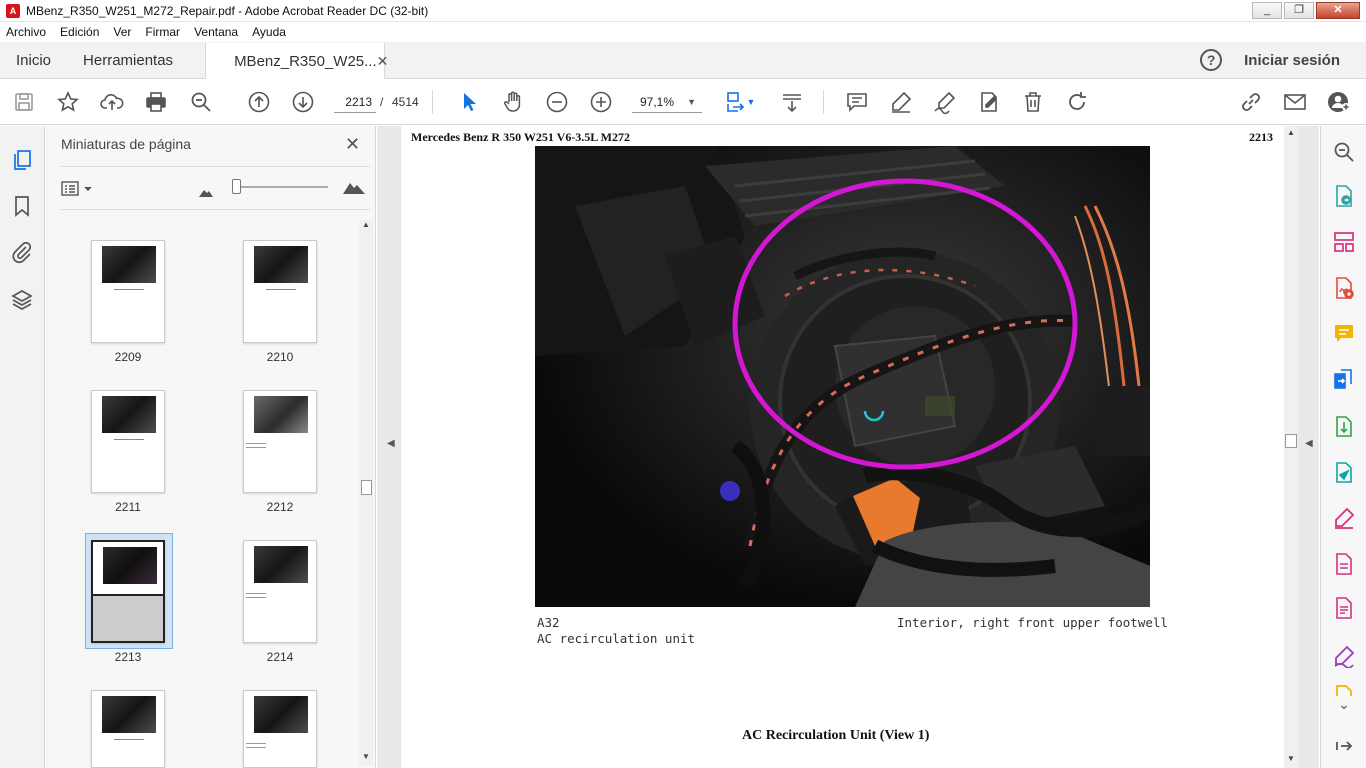 The width and height of the screenshot is (1366, 768). What do you see at coordinates (1295, 102) in the screenshot?
I see `email-icon` at bounding box center [1295, 102].